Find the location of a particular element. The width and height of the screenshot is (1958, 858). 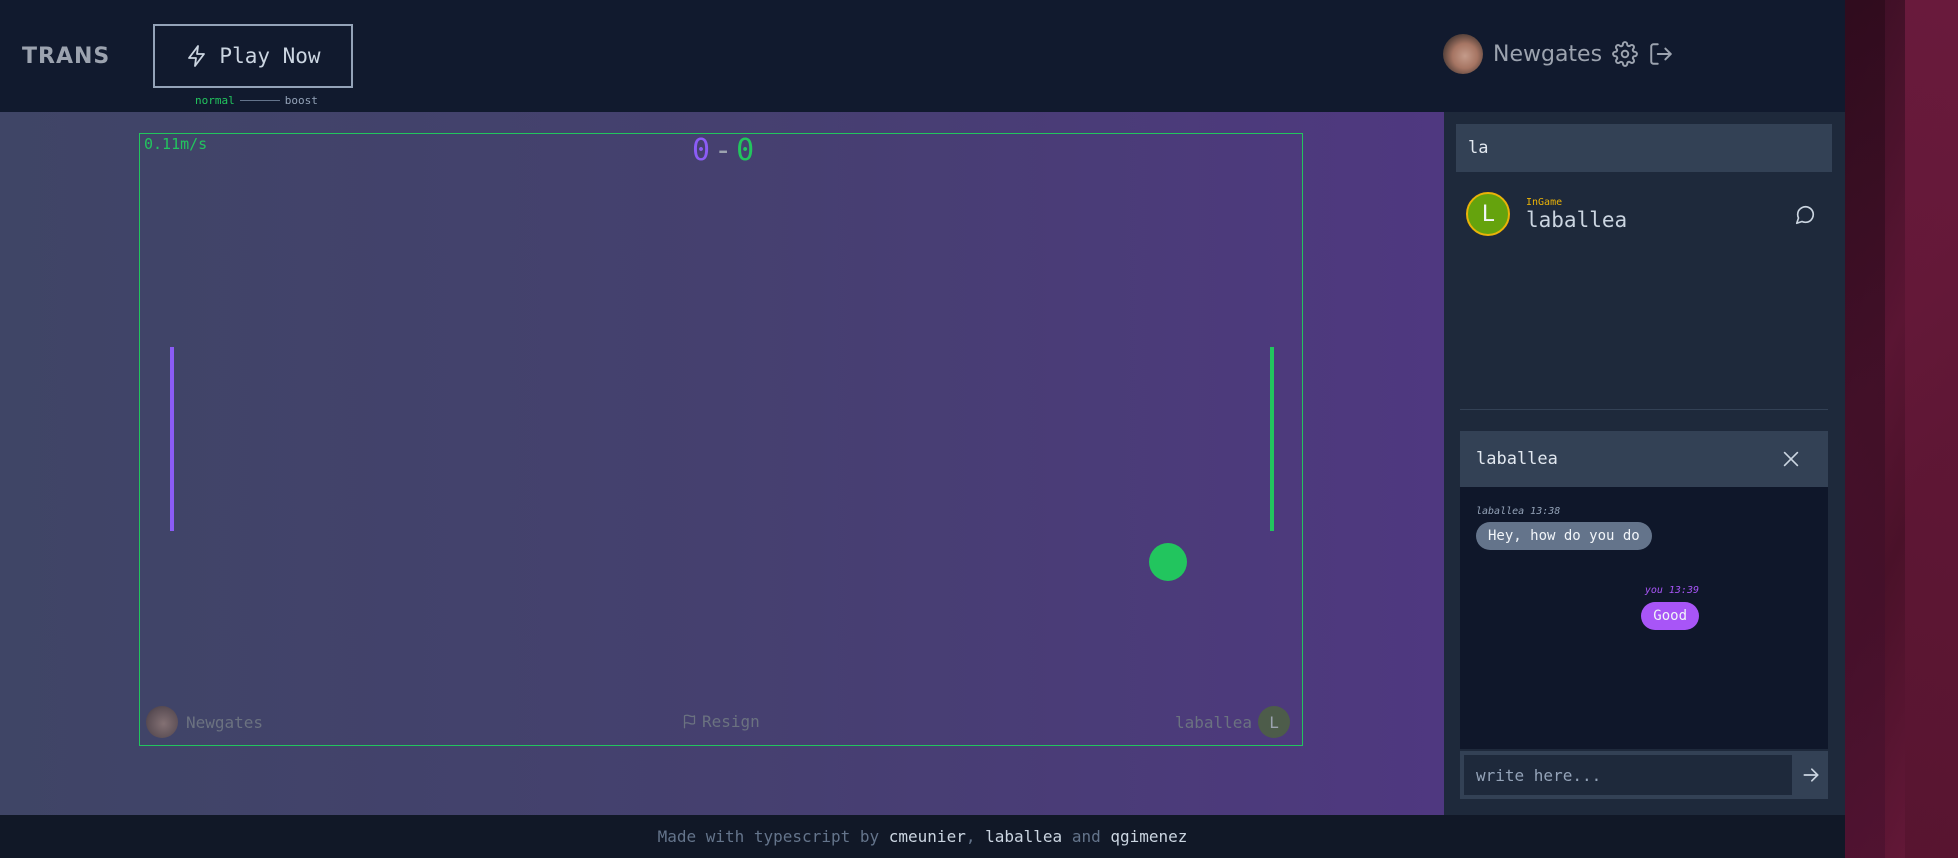

footer-and: and is located at coordinates (1086, 836).